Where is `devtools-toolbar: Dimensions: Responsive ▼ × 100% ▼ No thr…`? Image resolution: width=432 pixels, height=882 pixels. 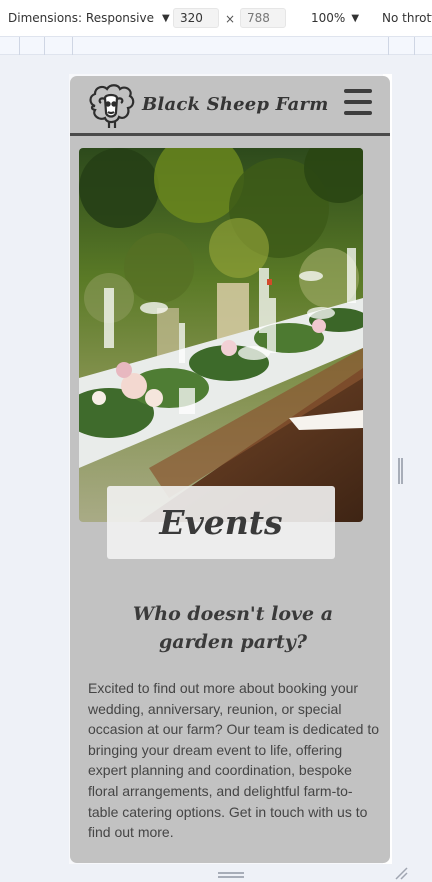
devtools-toolbar: Dimensions: Responsive ▼ × 100% ▼ No thr… is located at coordinates (216, 18).